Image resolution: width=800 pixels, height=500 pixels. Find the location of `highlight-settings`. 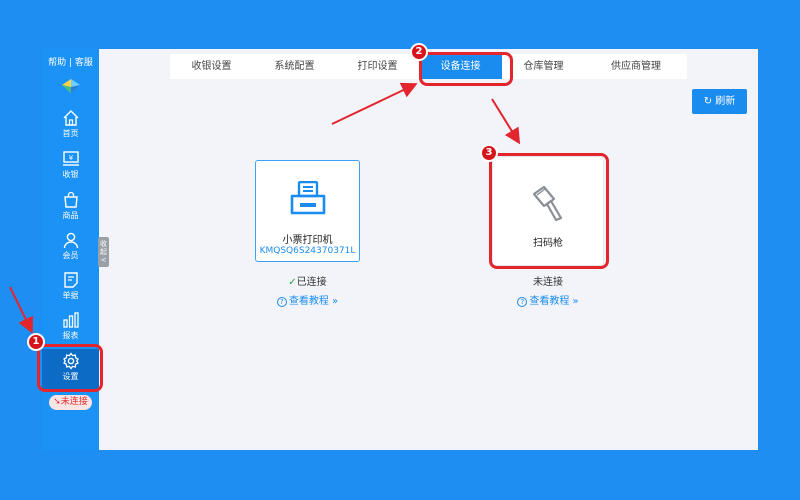

highlight-settings is located at coordinates (70, 368).